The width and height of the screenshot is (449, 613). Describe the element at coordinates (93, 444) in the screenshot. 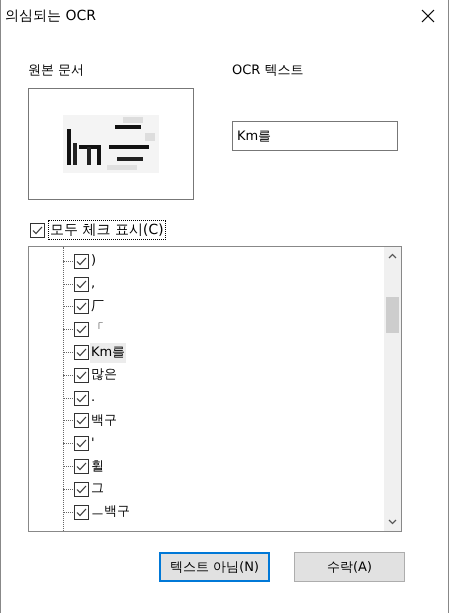

I see `list-item: '` at that location.